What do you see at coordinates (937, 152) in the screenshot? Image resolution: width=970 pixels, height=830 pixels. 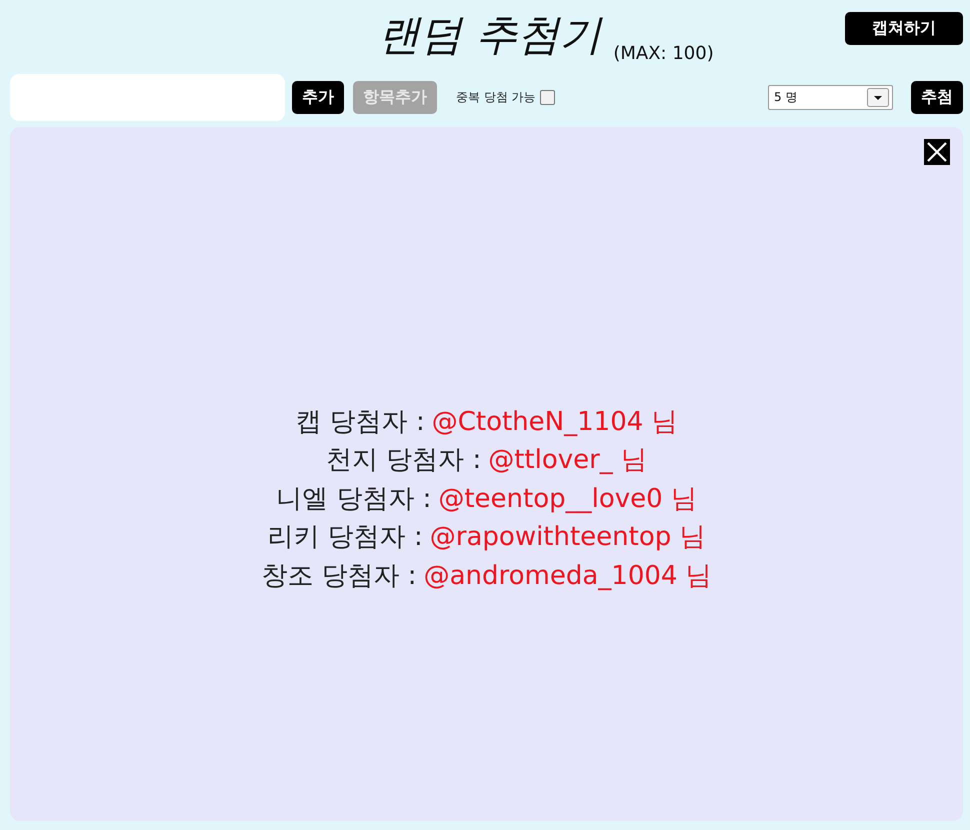 I see `close-icon` at bounding box center [937, 152].